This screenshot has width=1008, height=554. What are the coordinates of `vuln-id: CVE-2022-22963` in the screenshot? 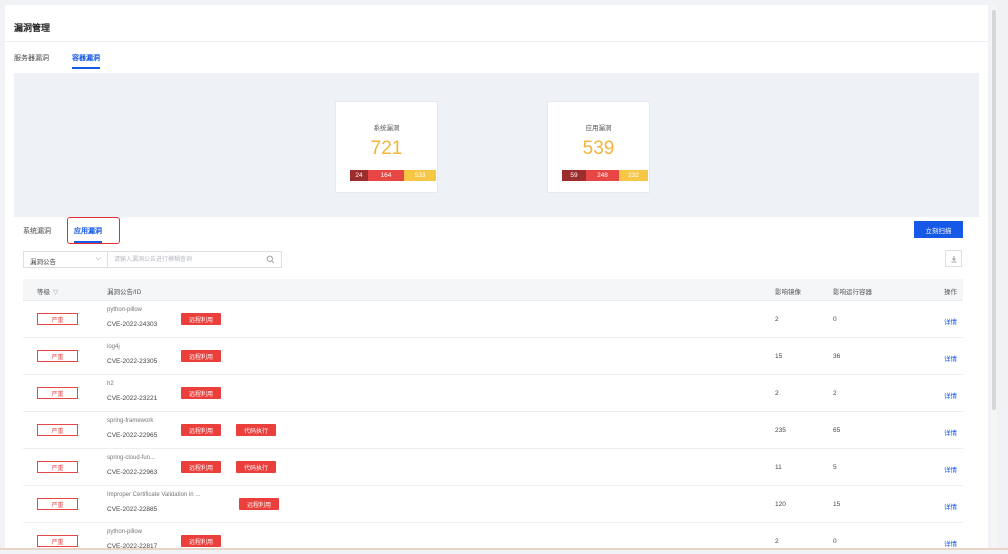 It's located at (132, 472).